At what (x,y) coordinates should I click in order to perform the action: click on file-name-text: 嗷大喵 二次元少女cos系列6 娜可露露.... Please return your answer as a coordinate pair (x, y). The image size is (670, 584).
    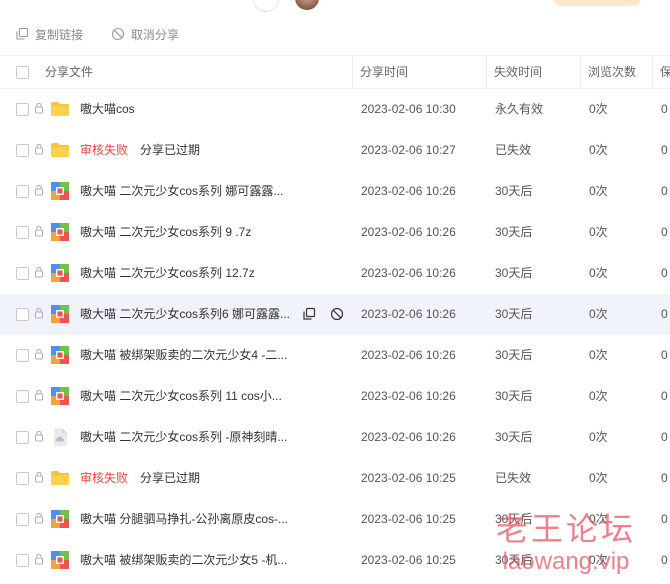
    Looking at the image, I should click on (185, 314).